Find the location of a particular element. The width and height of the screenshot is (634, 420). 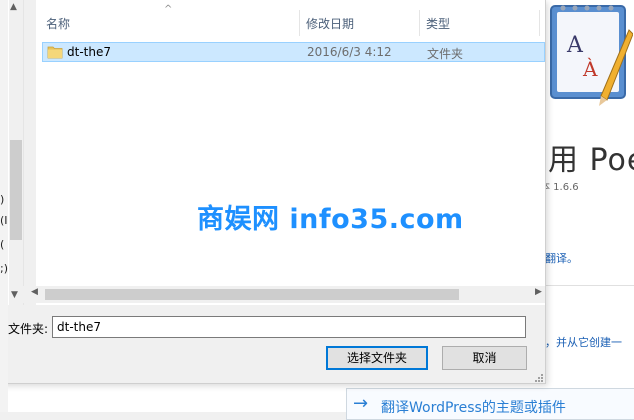

background-link: ，并从它创建一 is located at coordinates (583, 342).